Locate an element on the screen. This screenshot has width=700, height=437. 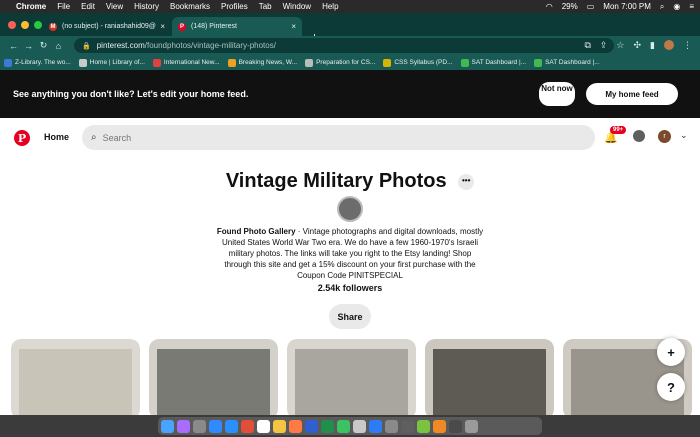
tab-gmail: M (no subject) - raniashahid09@ × is located at coordinates (107, 26).